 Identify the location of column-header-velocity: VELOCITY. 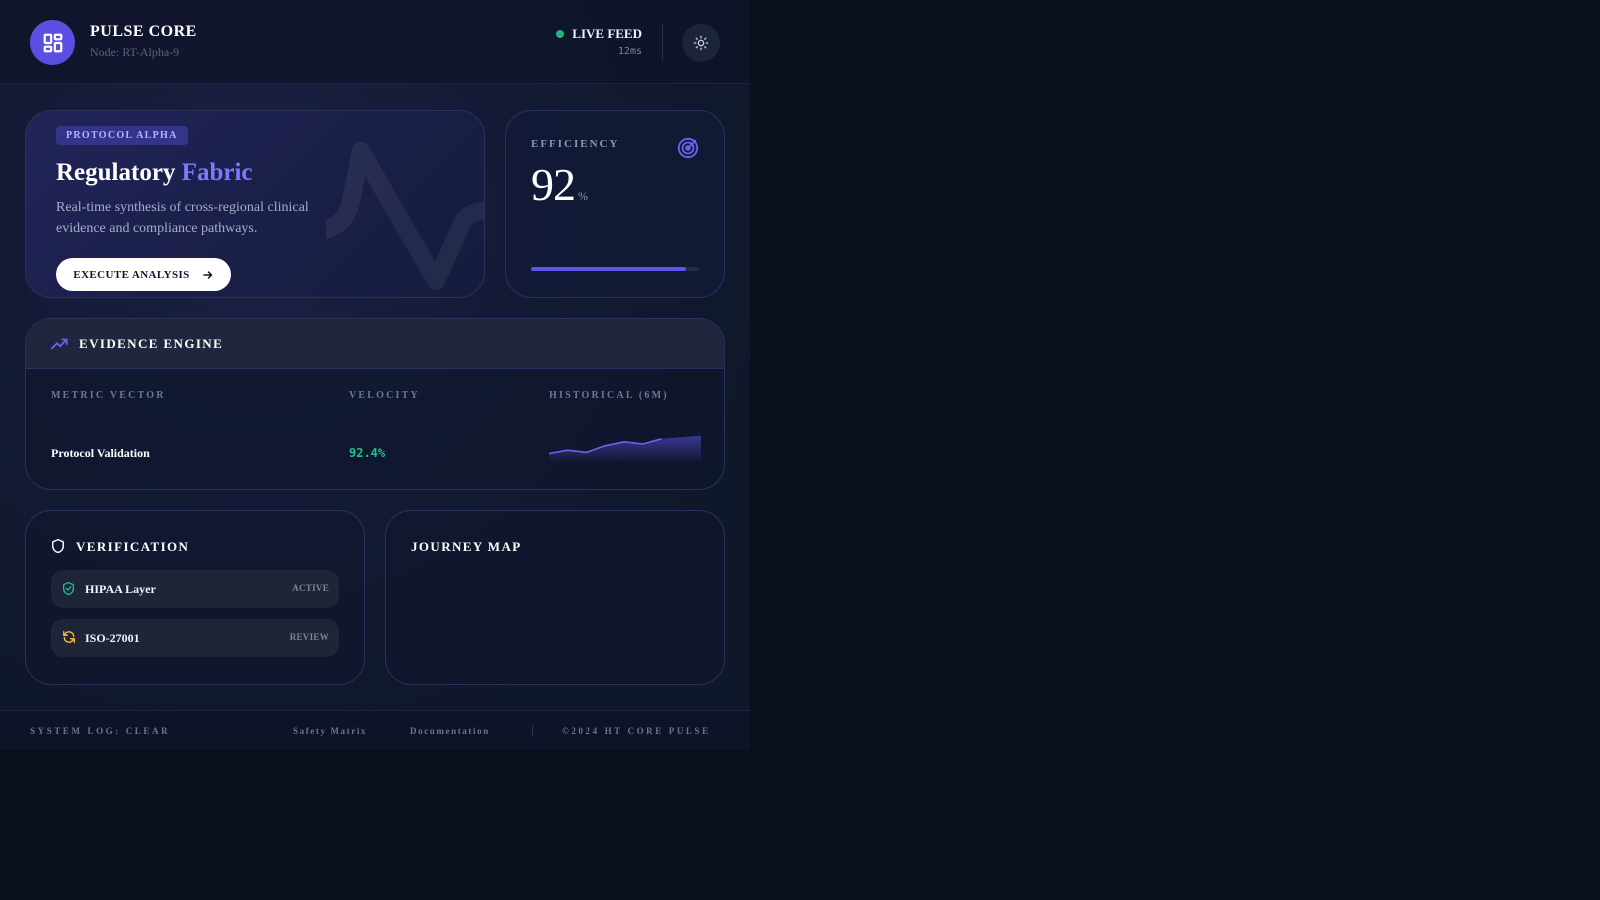
(384, 395).